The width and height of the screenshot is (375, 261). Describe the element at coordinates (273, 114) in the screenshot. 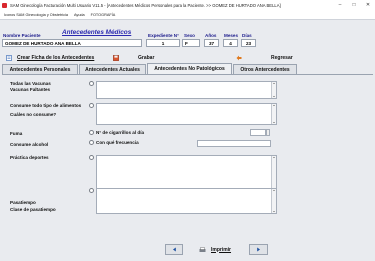

I see `food-scrollbar` at that location.